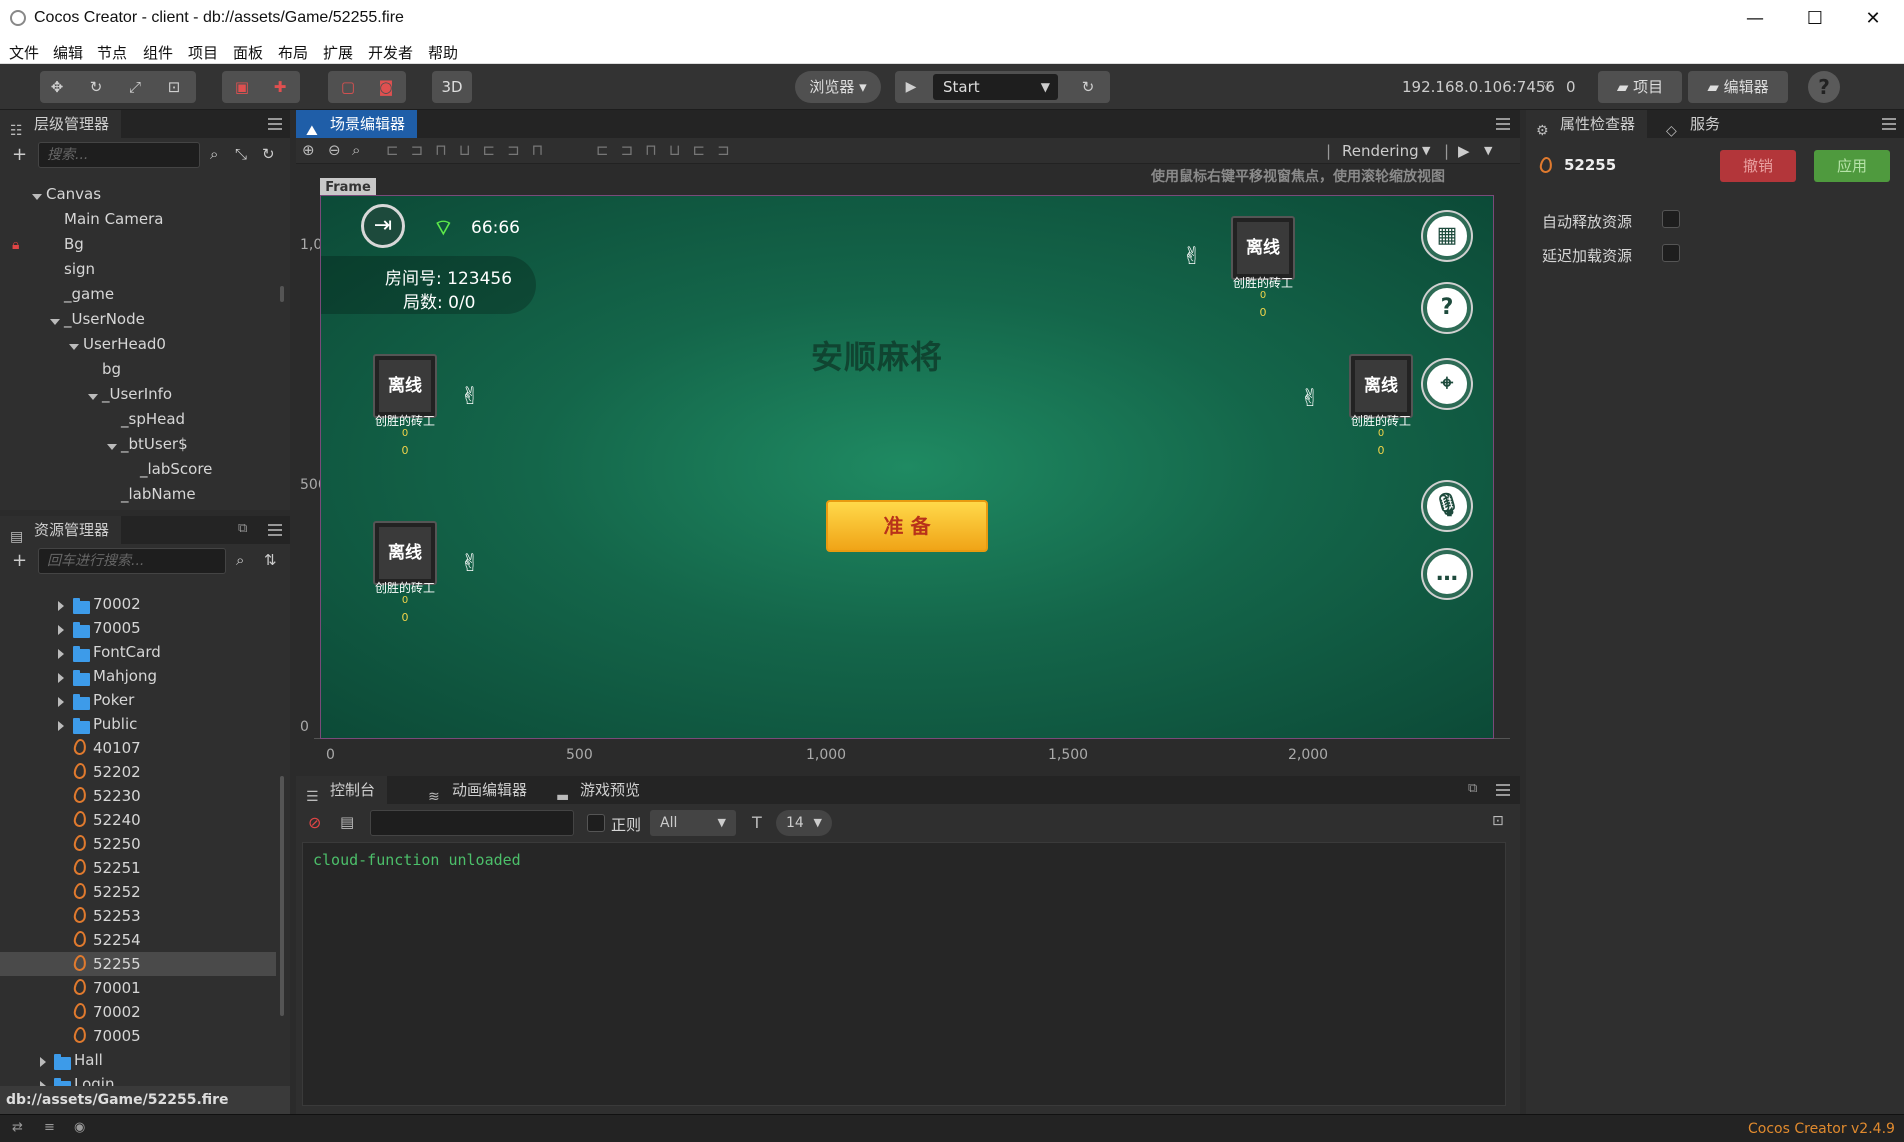 This screenshot has width=1904, height=1142. Describe the element at coordinates (96, 87) in the screenshot. I see `rotate-tool-icon: ↻` at that location.